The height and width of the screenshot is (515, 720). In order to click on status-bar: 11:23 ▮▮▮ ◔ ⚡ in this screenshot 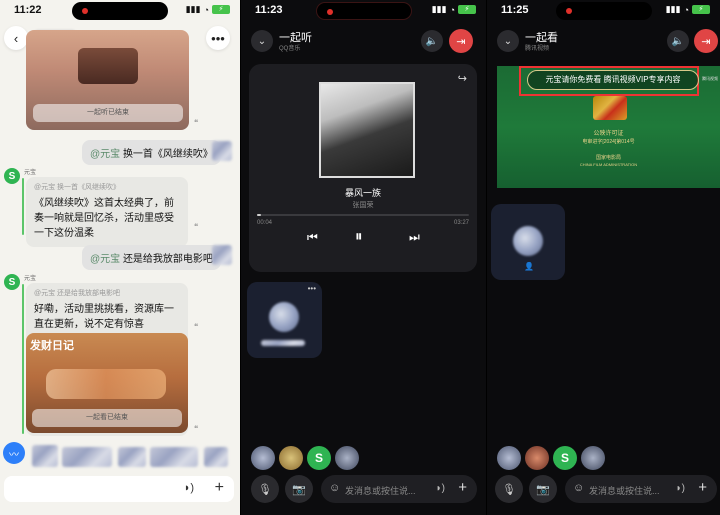, I will do `click(363, 11)`.